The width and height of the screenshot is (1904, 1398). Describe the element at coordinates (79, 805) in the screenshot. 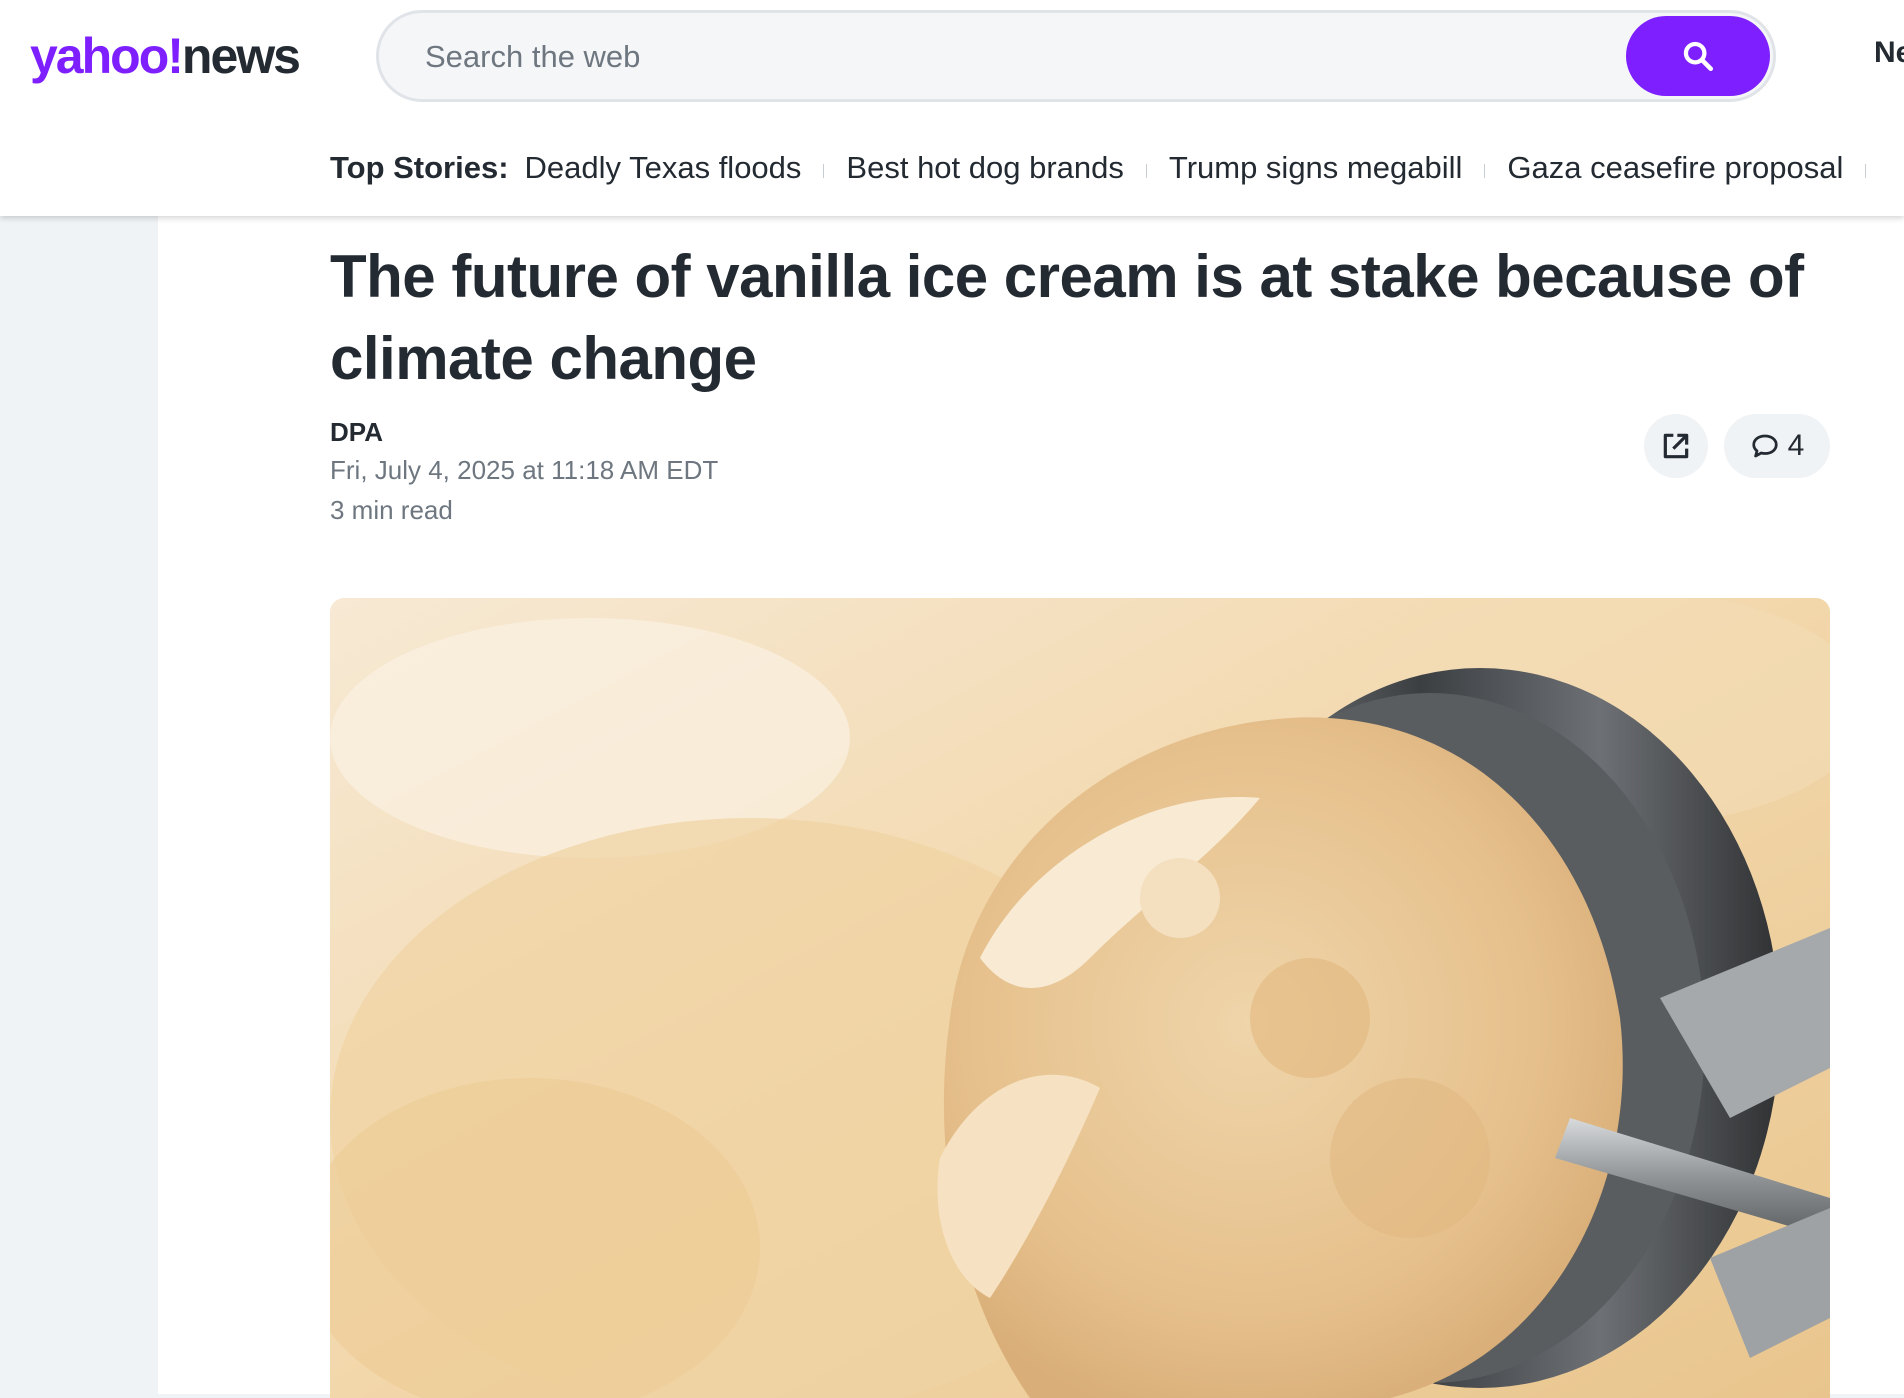

I see `left-rail` at that location.